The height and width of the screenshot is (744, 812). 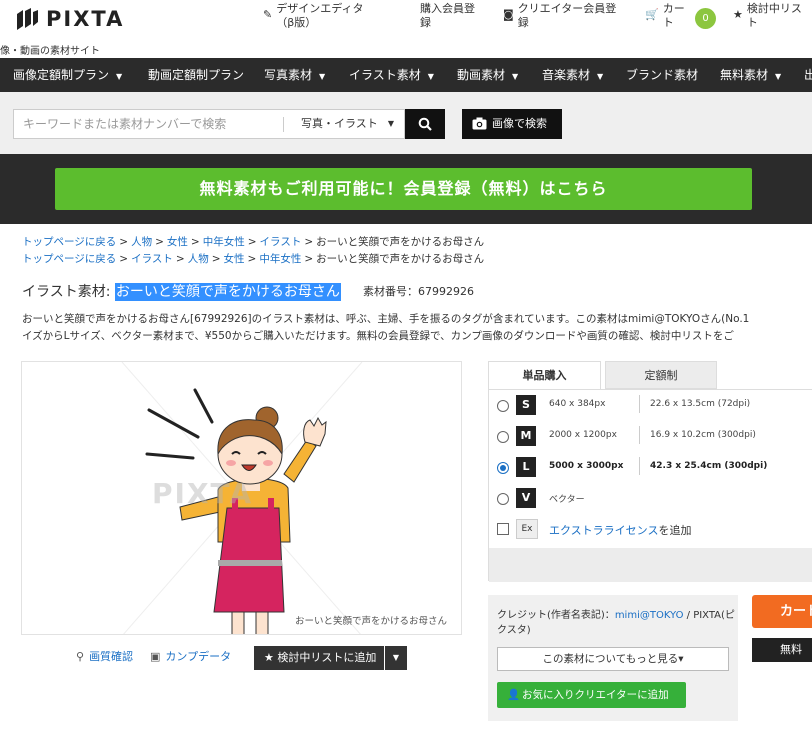 I want to click on size-px: 5000 x 3000px, so click(x=586, y=466).